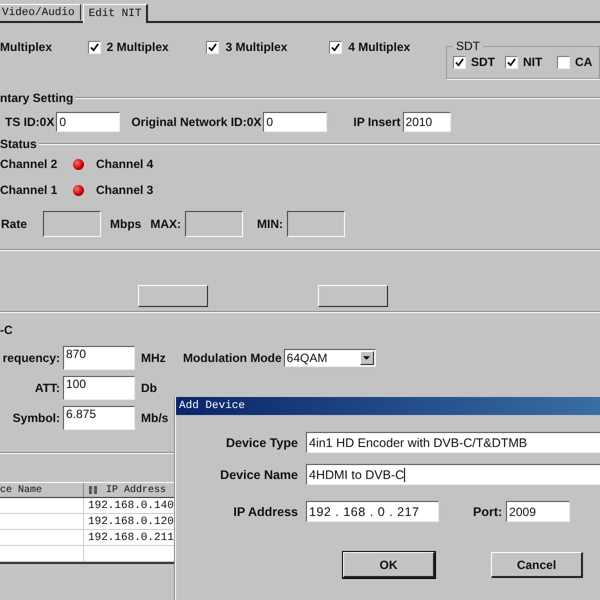 The image size is (600, 600). I want to click on field-label: MAX:, so click(166, 224).